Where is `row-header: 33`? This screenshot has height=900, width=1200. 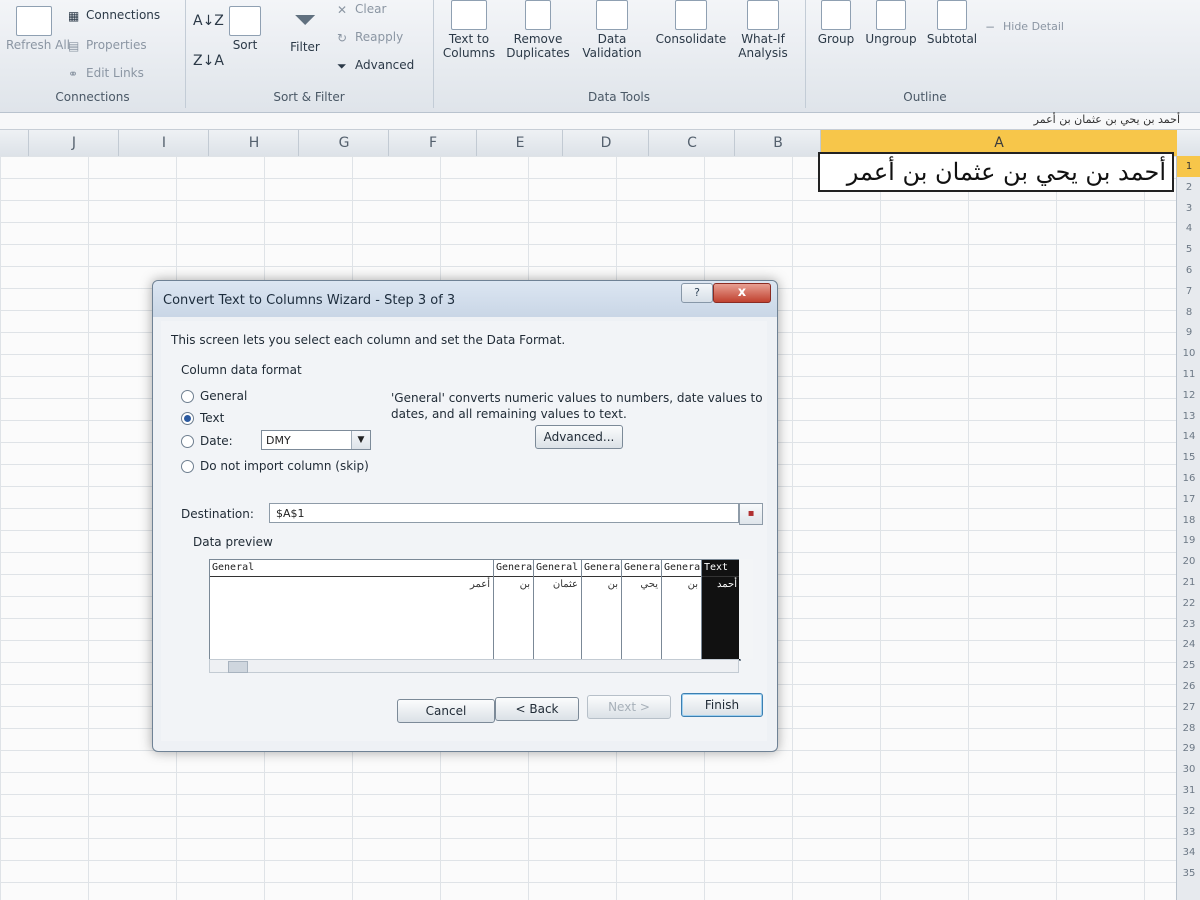 row-header: 33 is located at coordinates (1188, 832).